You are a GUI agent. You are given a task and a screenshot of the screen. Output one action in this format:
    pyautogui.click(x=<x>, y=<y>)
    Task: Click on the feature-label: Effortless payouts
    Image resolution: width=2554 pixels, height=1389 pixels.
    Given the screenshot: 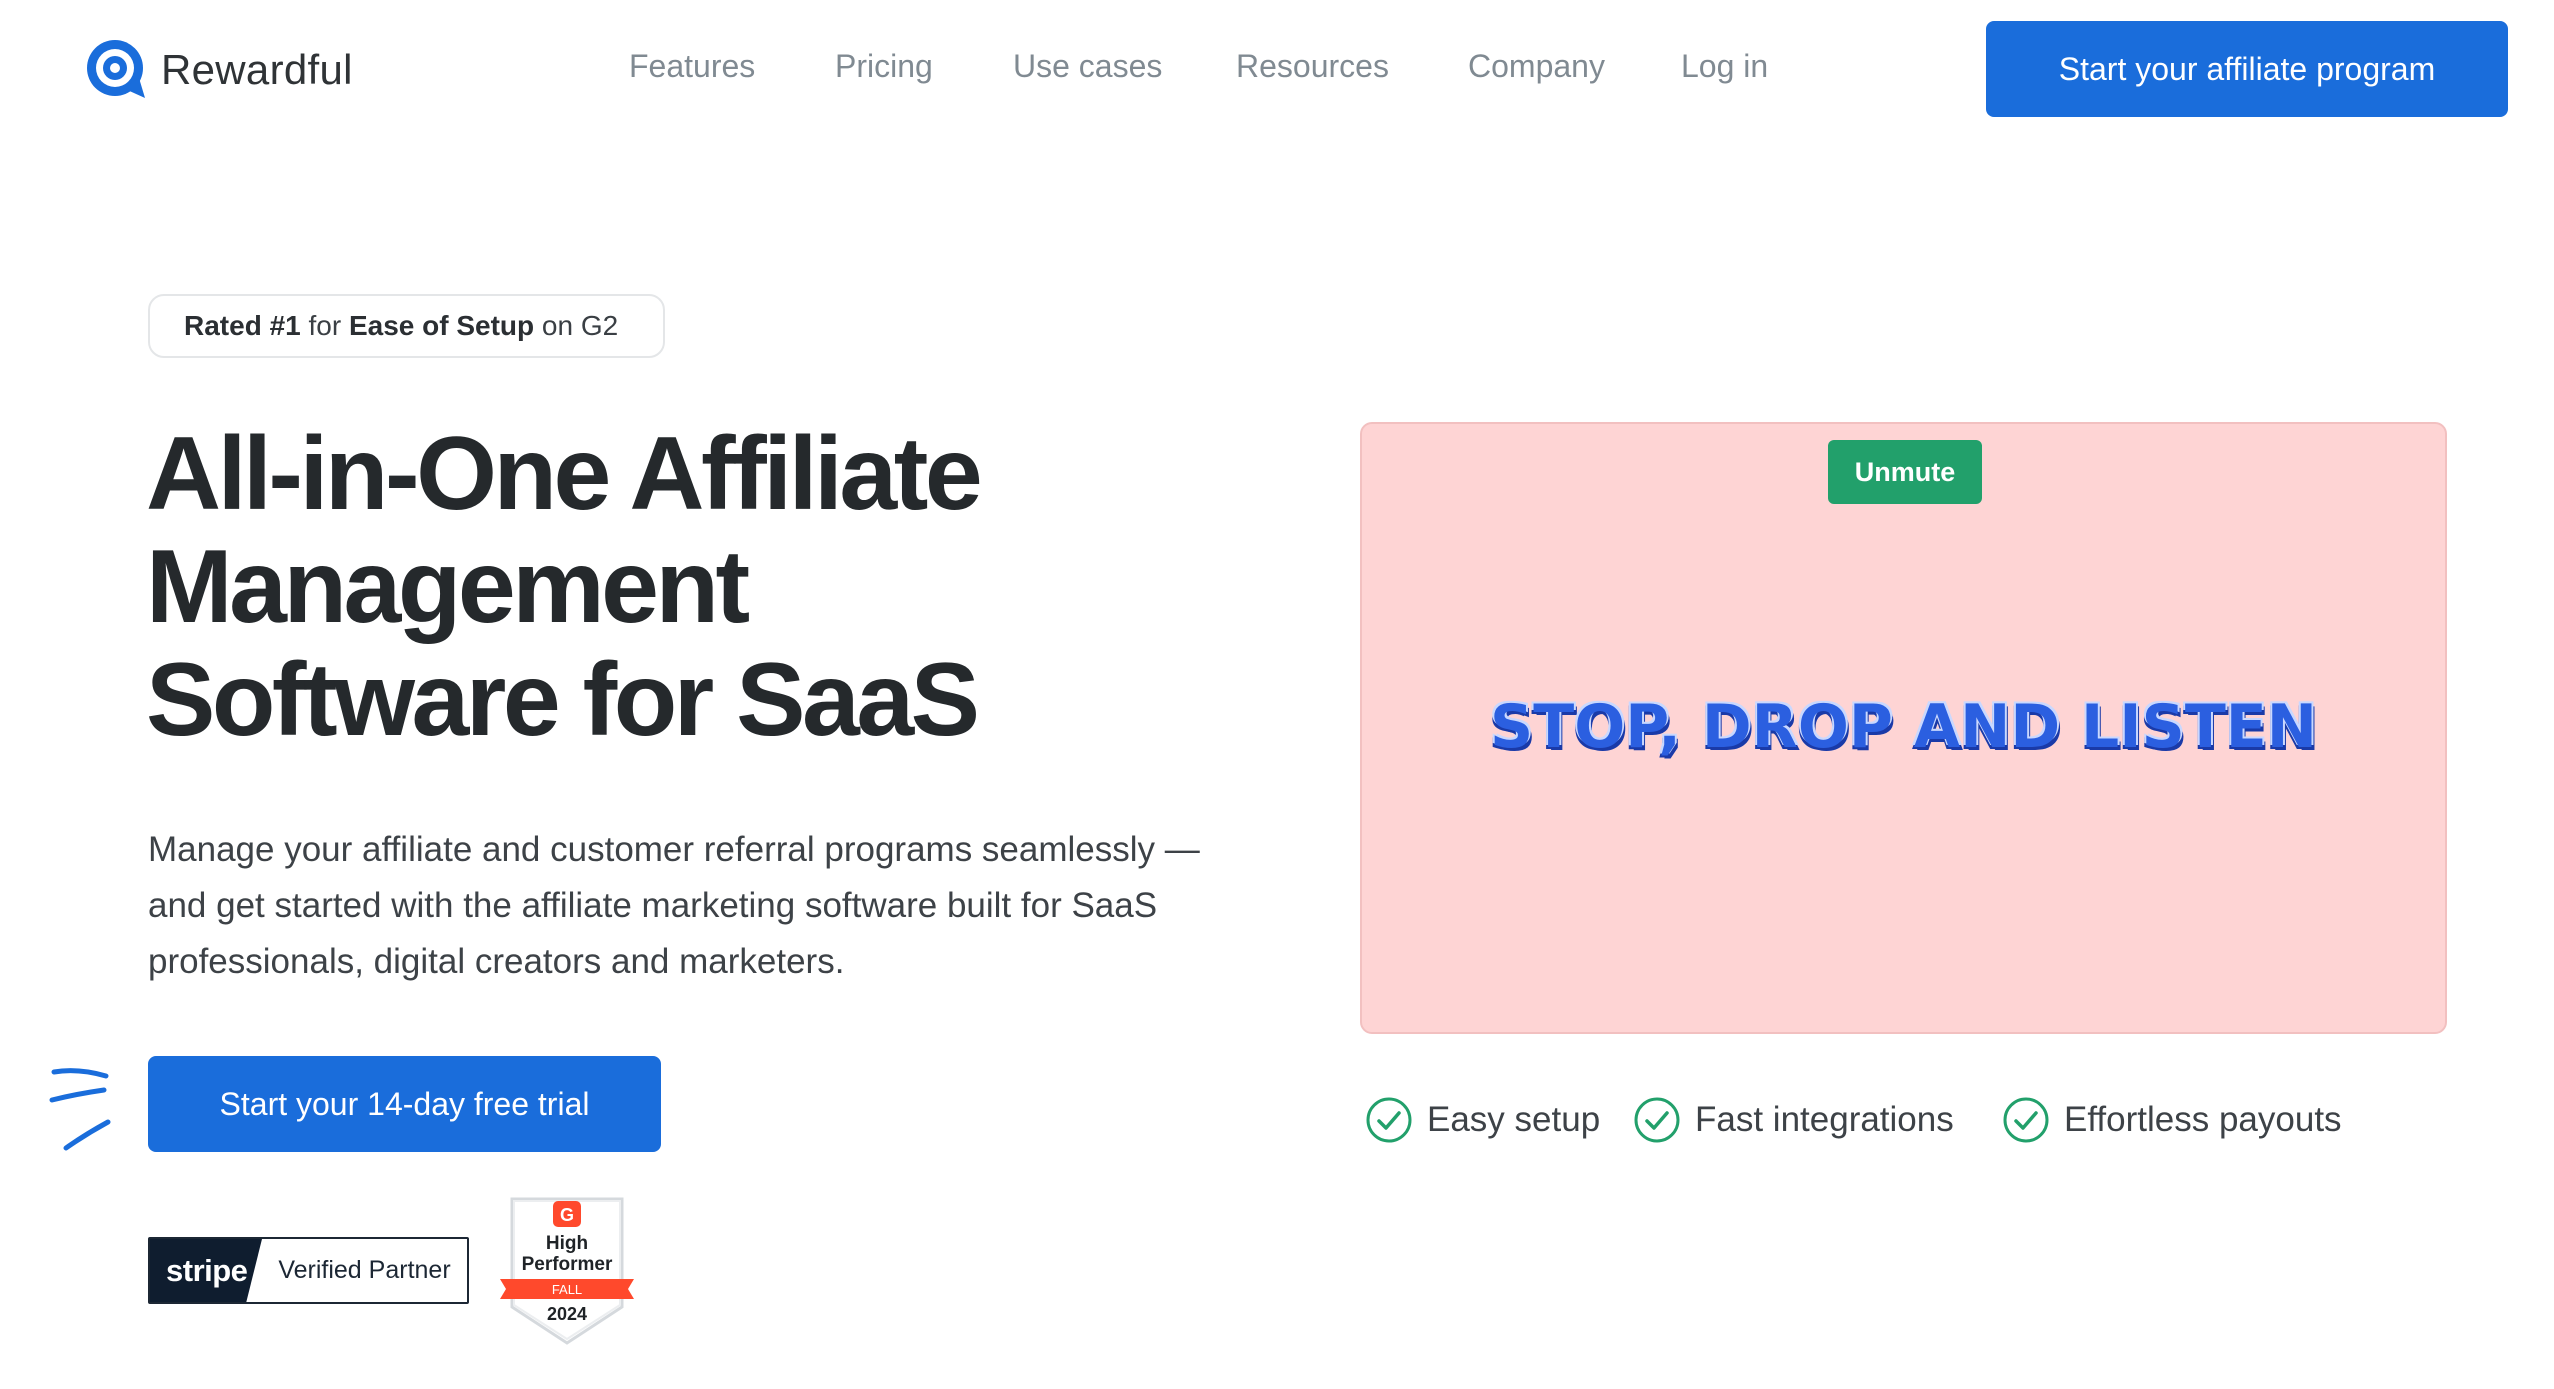 What is the action you would take?
    pyautogui.click(x=2203, y=1119)
    